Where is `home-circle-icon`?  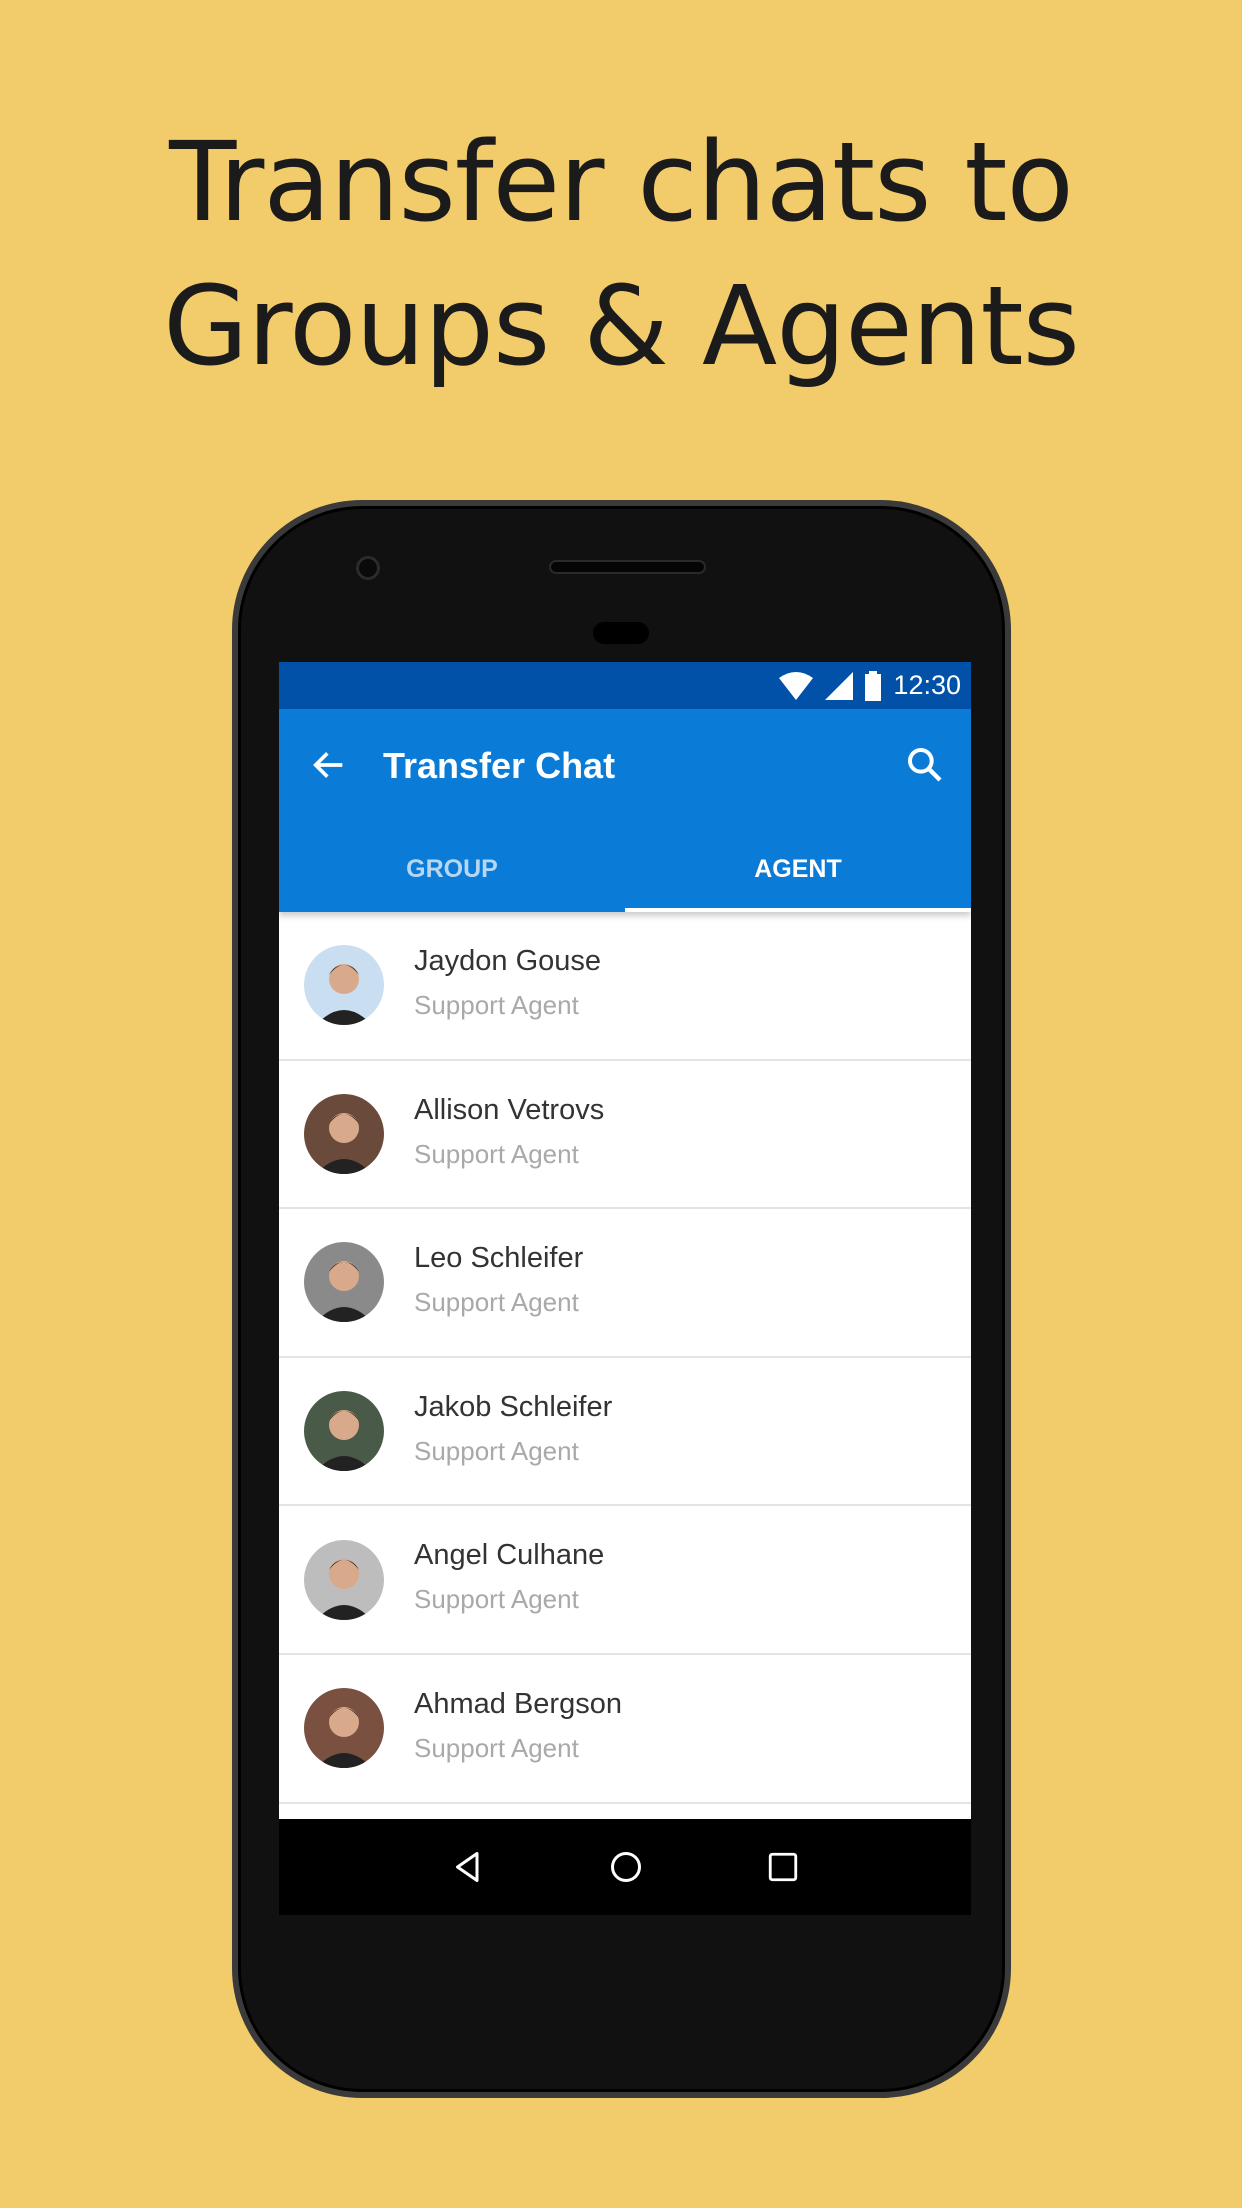 home-circle-icon is located at coordinates (626, 1867).